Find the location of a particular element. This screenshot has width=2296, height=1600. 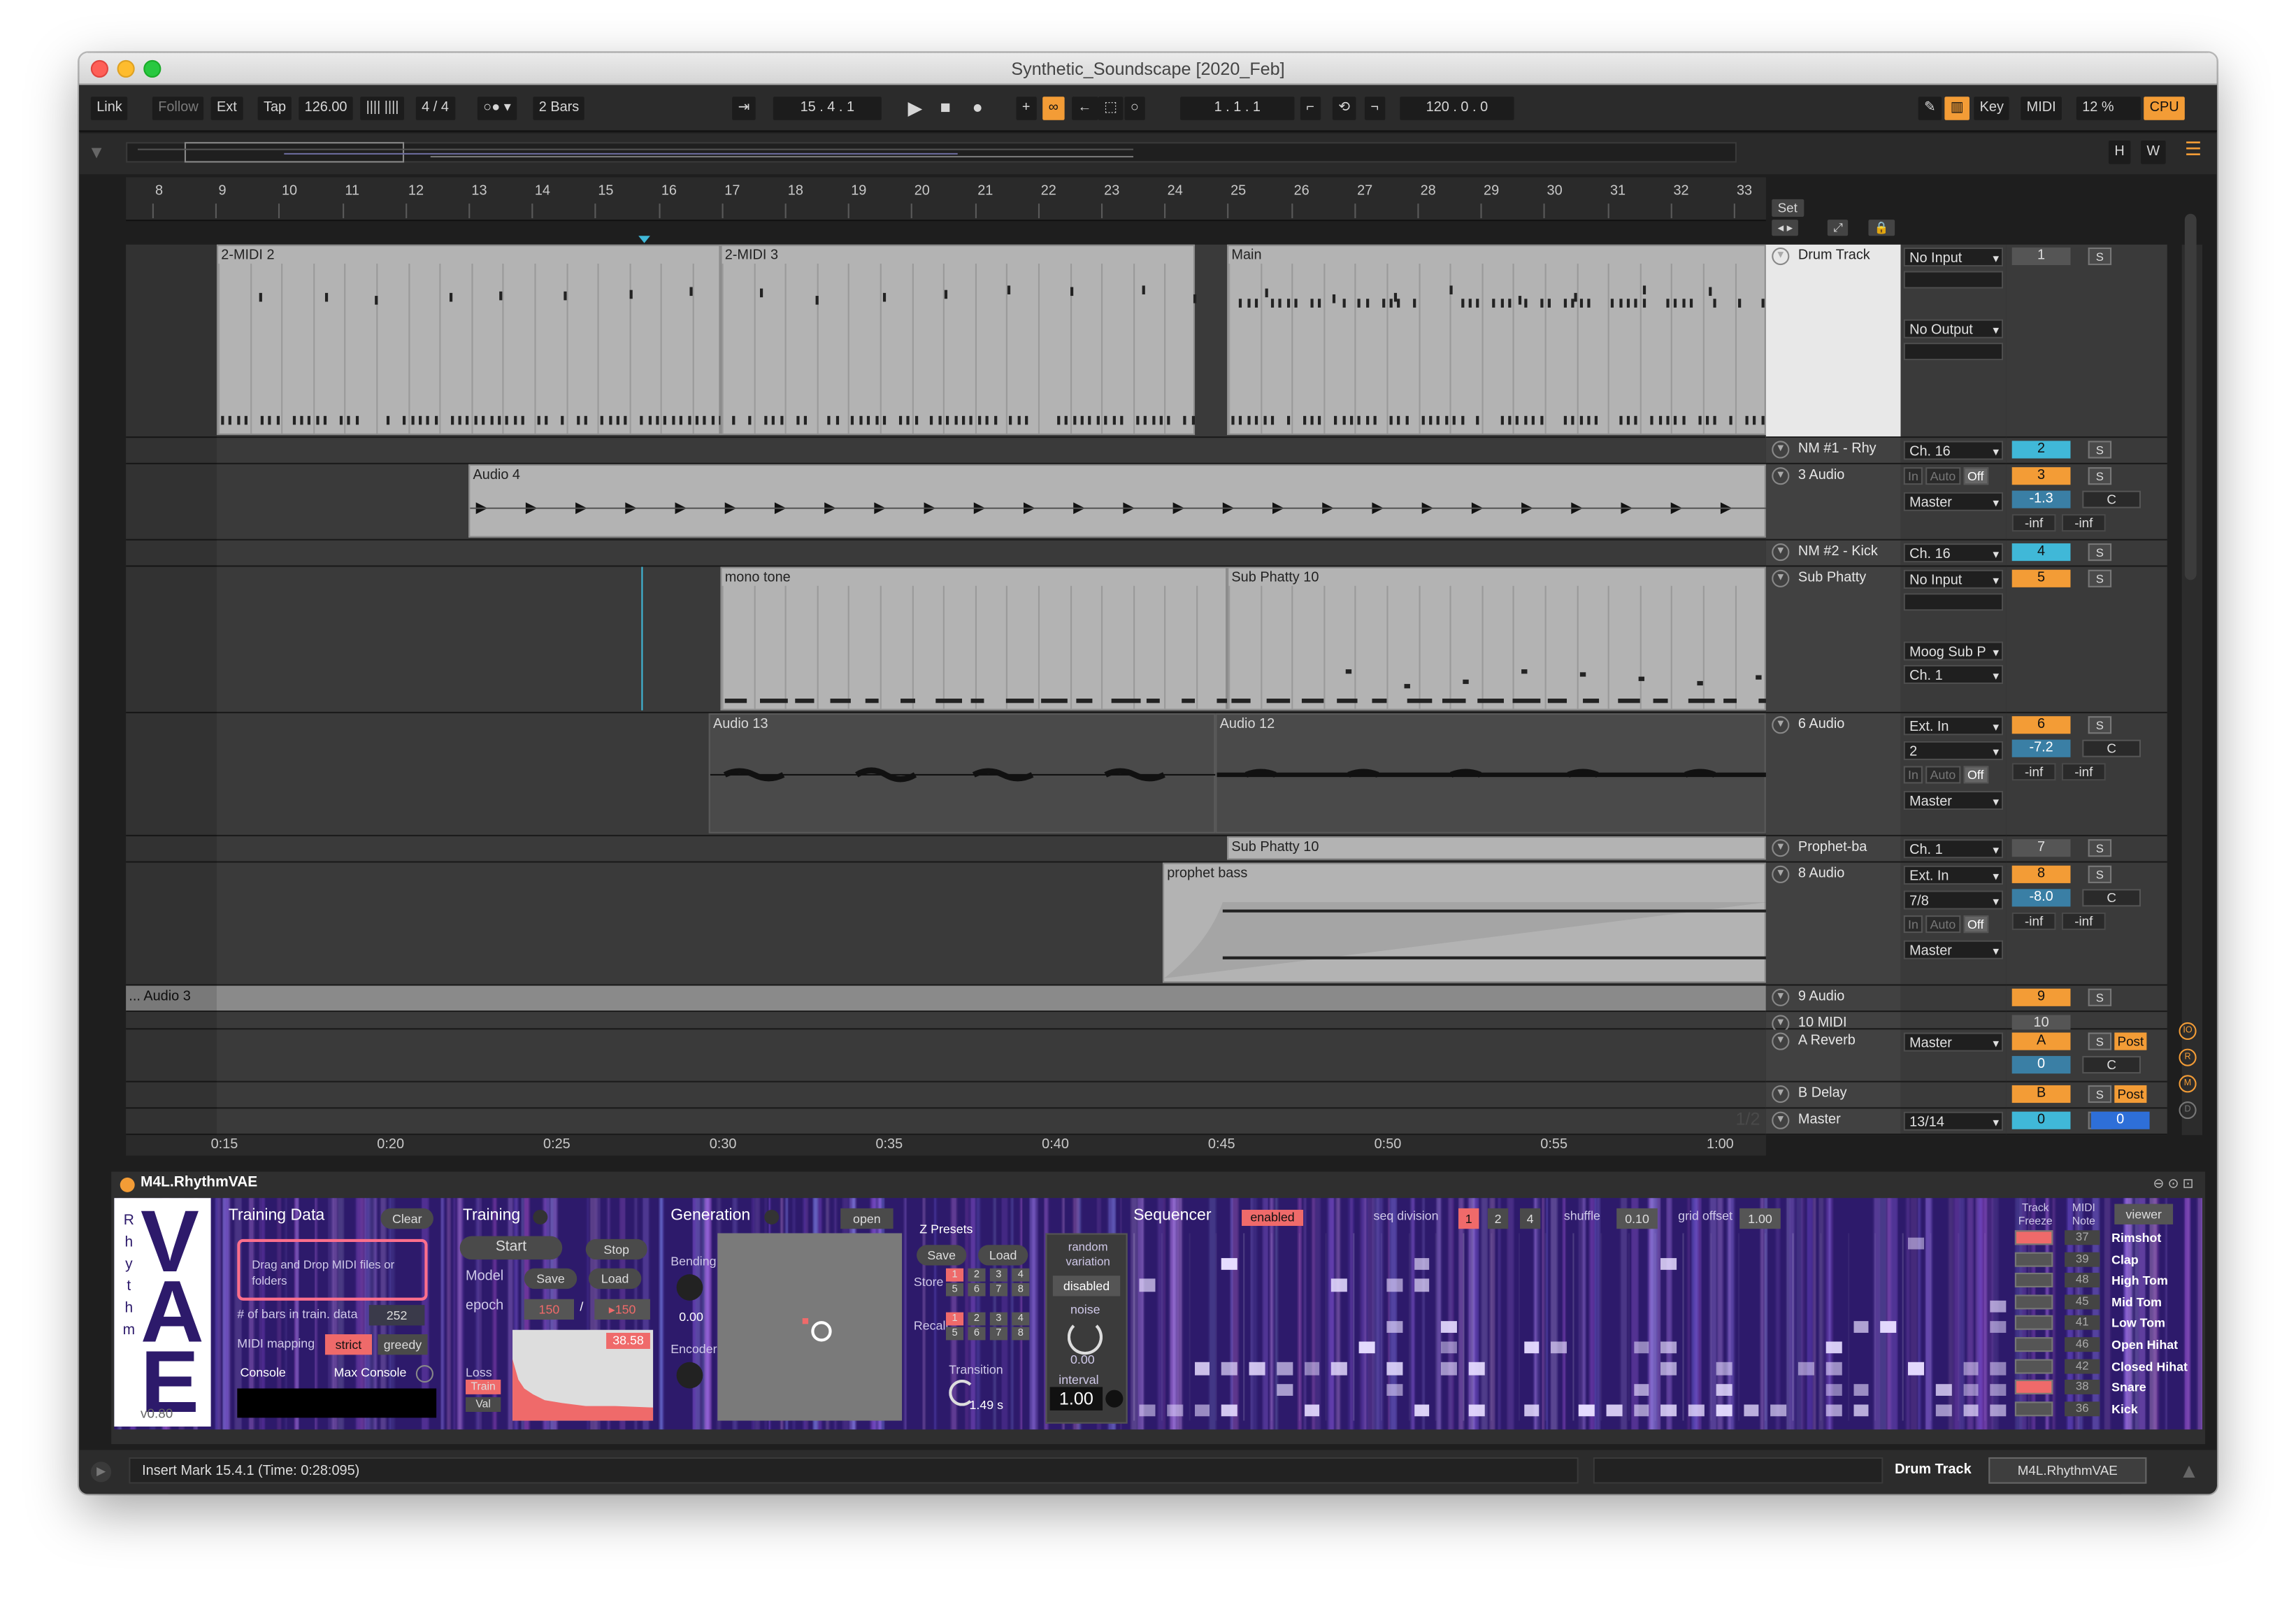

max-console-toggle is located at coordinates (424, 1373).